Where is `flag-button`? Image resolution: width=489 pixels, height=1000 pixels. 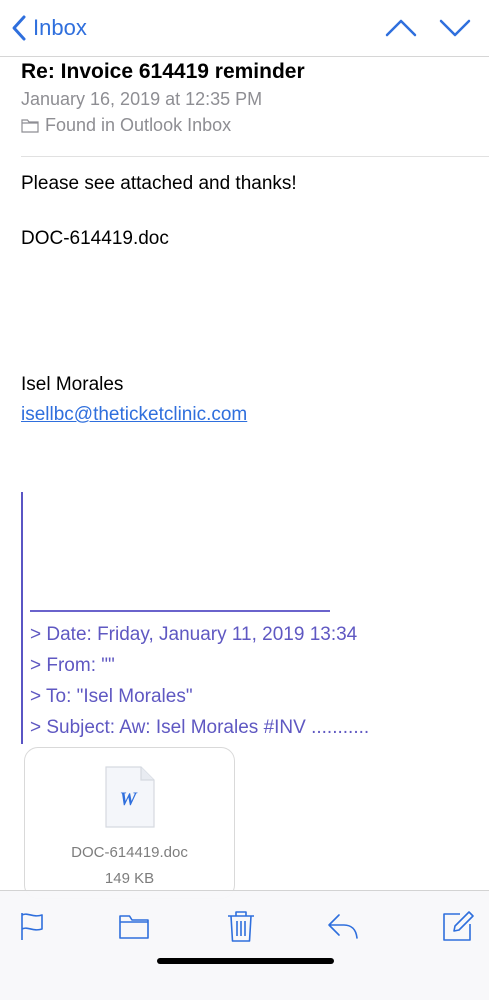 flag-button is located at coordinates (33, 926).